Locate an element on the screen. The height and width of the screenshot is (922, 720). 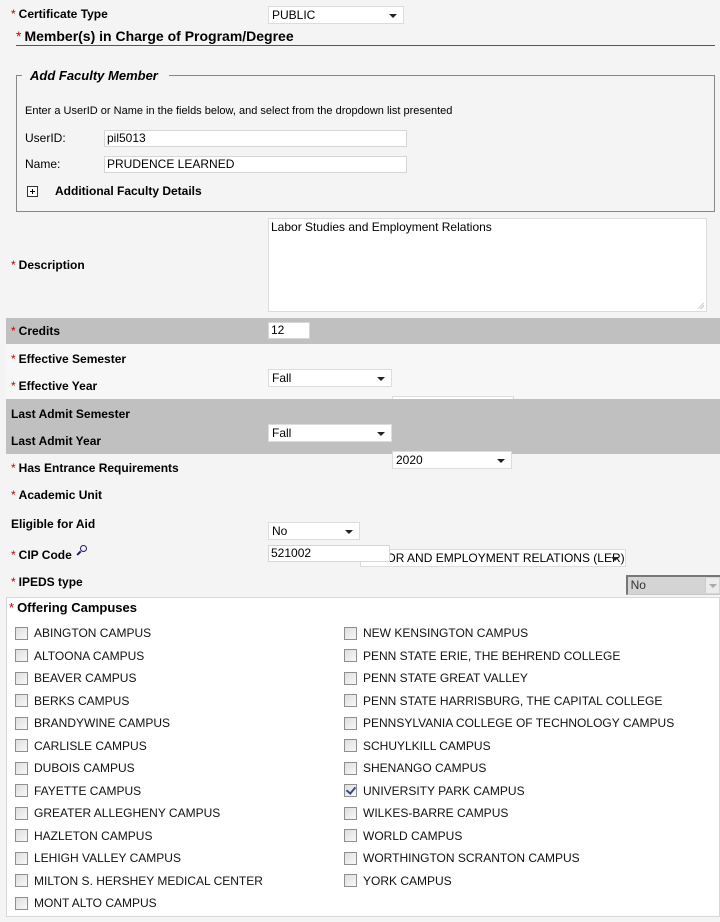
campus-name: CARLISLE CAMPUS is located at coordinates (90, 745).